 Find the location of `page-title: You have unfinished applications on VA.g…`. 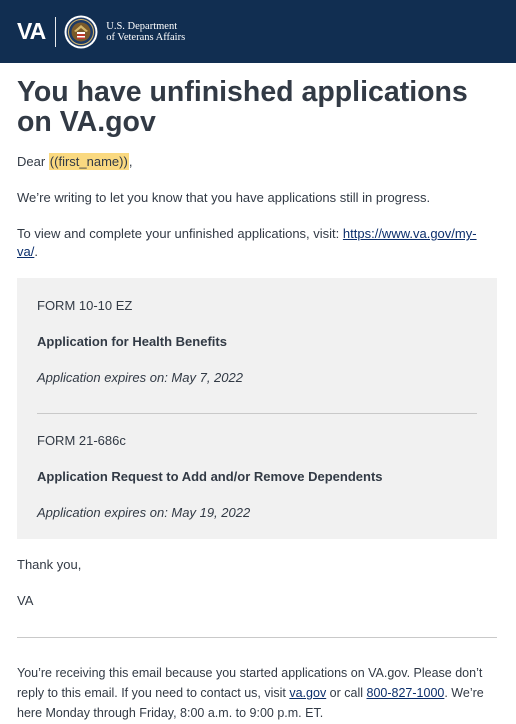

page-title: You have unfinished applications on VA.g… is located at coordinates (242, 107).